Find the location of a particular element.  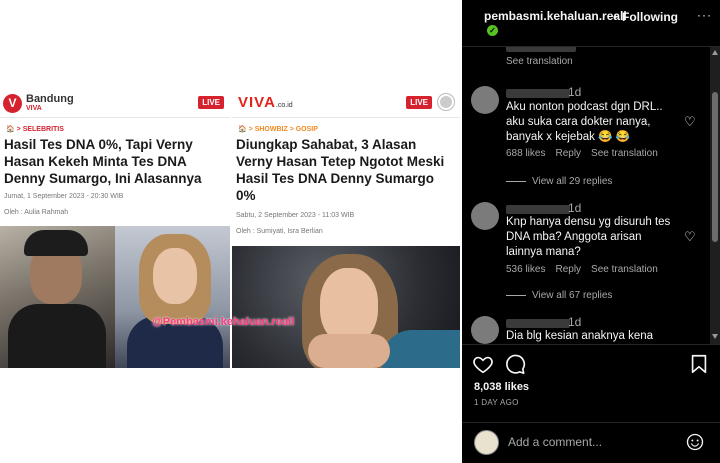

post-actions: 8,038 likes 1 DAY AGO is located at coordinates (591, 383).